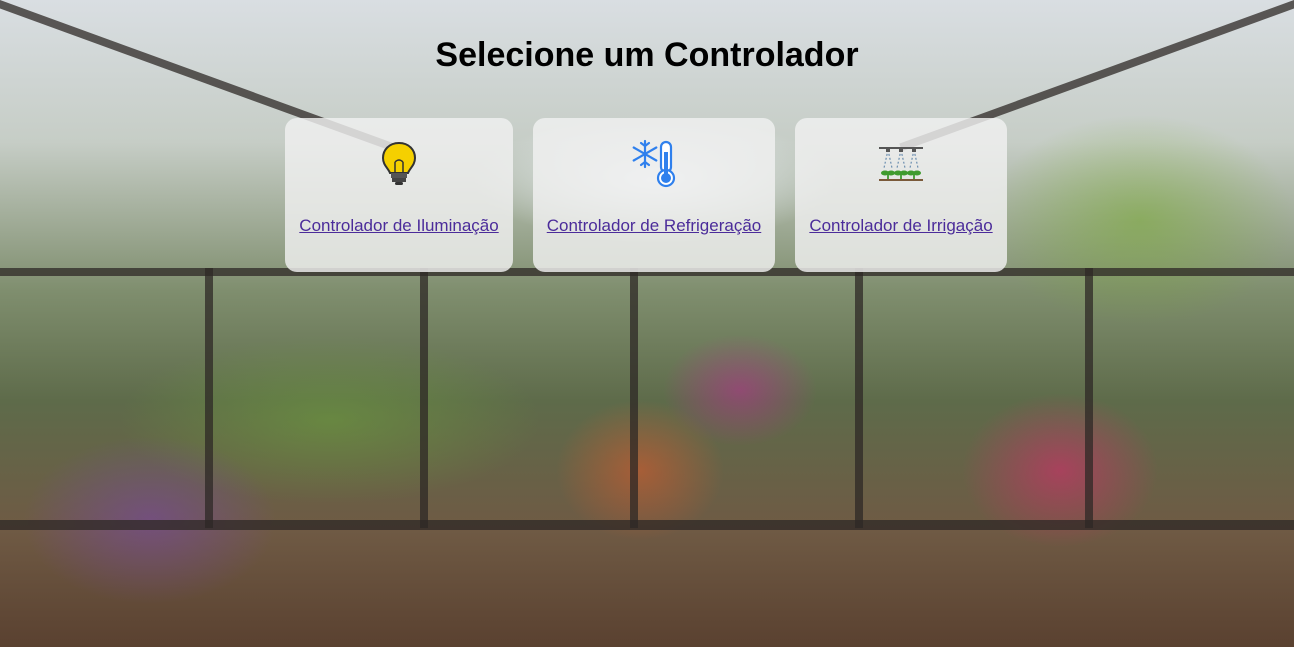  What do you see at coordinates (901, 164) in the screenshot?
I see `sprinkler-plants-icon` at bounding box center [901, 164].